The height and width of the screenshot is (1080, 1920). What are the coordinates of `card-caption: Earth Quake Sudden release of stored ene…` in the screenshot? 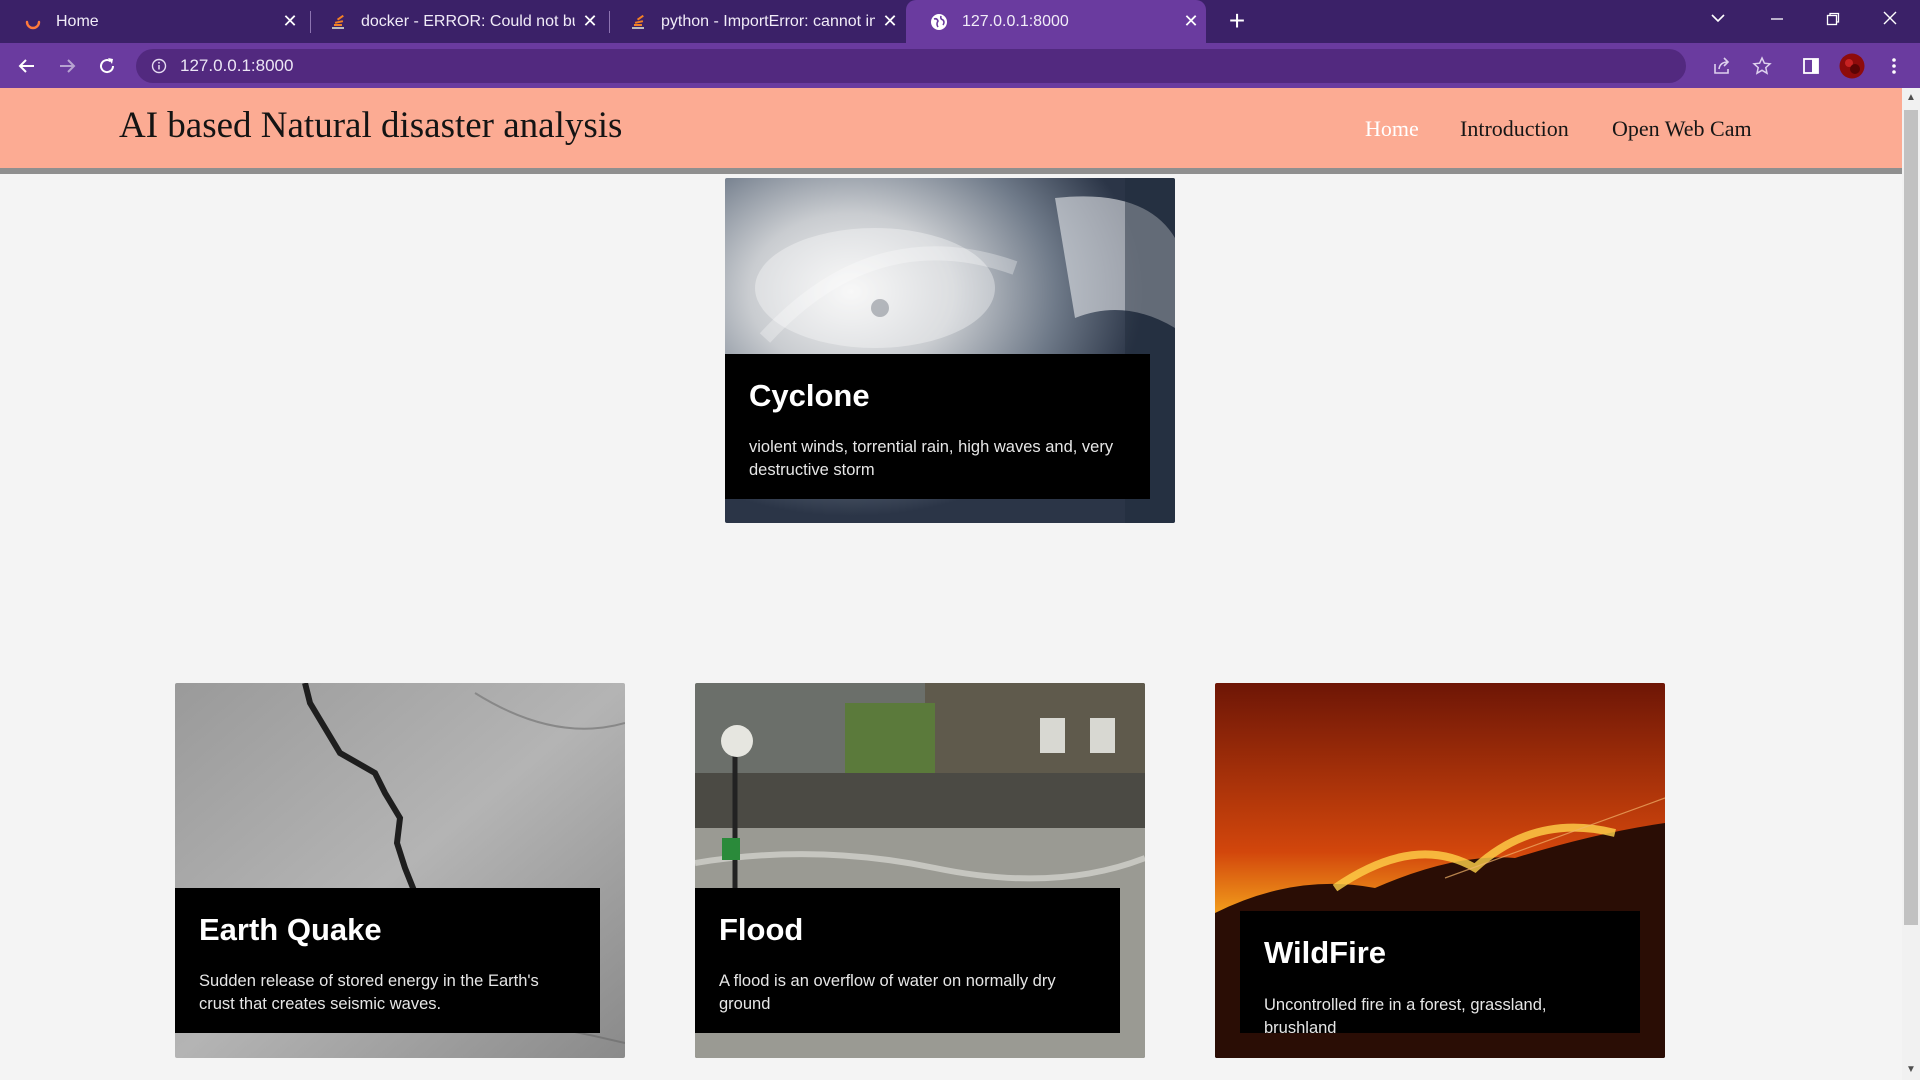 It's located at (387, 960).